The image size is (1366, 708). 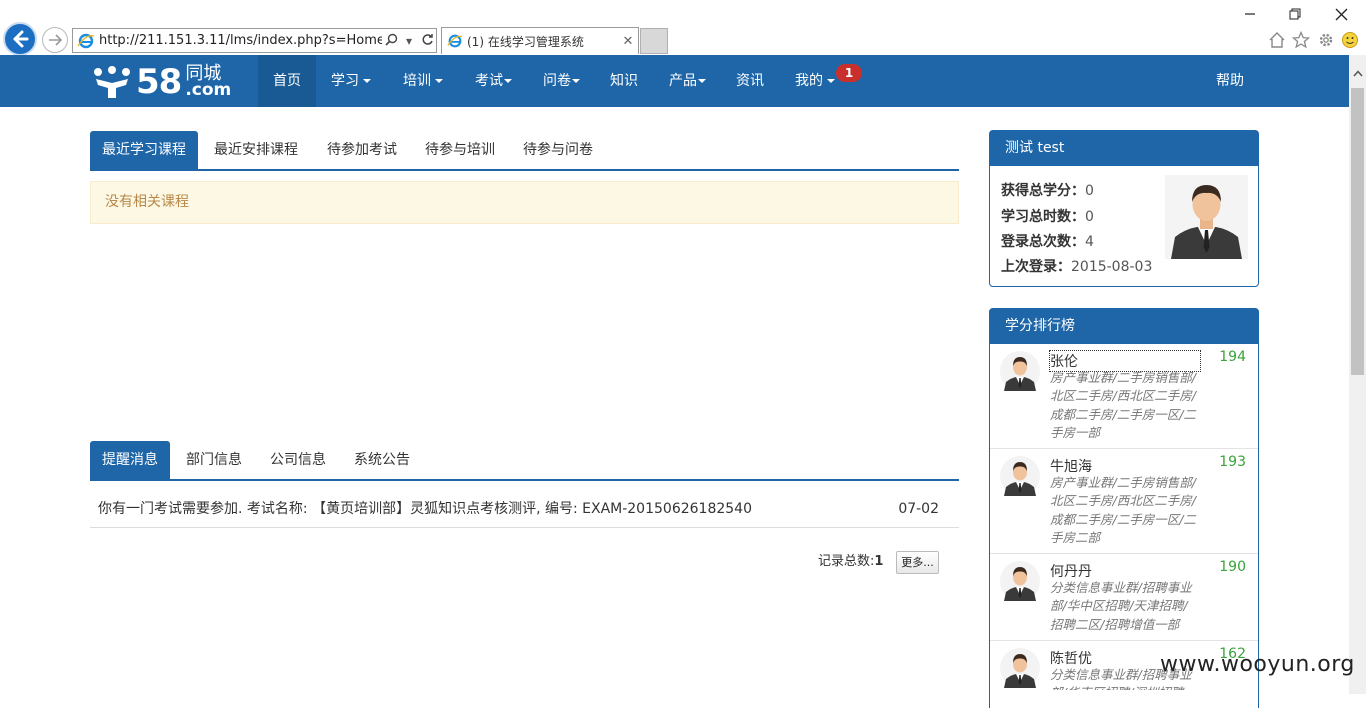 I want to click on close-tab-icon: ✕, so click(x=628, y=41).